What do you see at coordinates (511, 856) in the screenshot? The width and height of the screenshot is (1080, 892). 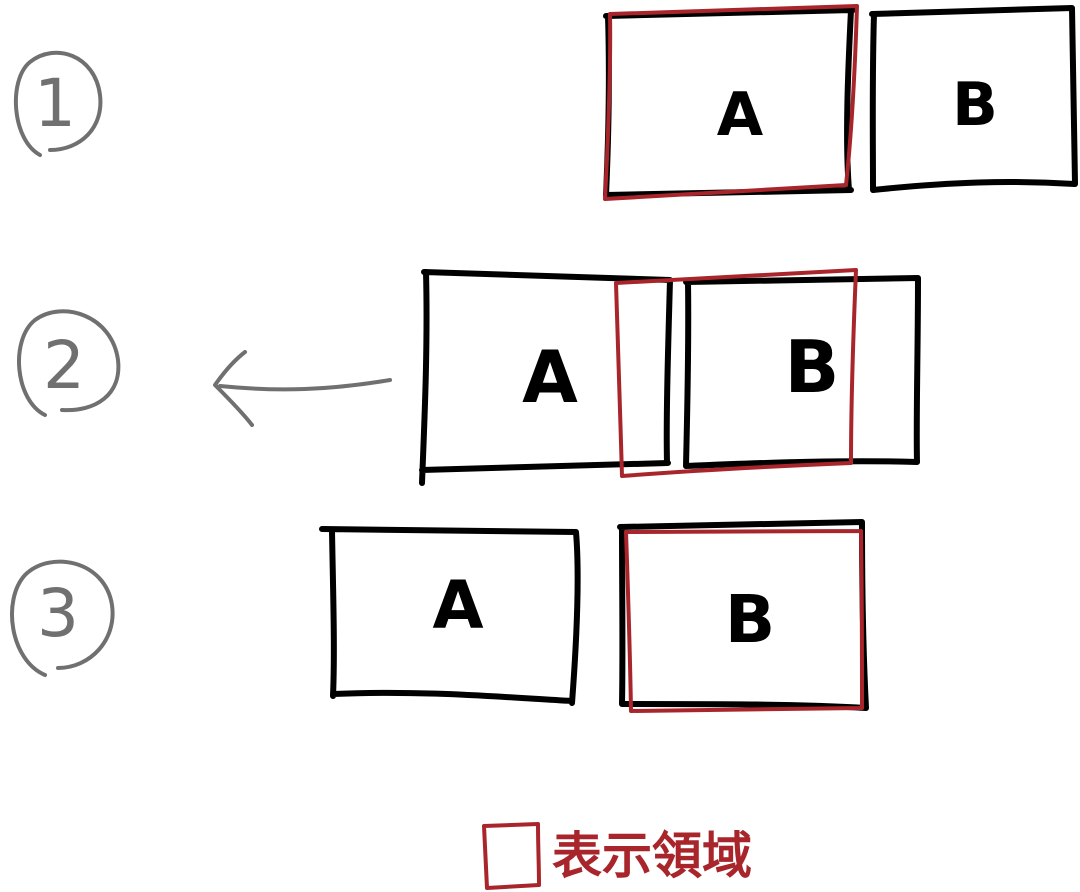 I see `legend-viewport-swatch` at bounding box center [511, 856].